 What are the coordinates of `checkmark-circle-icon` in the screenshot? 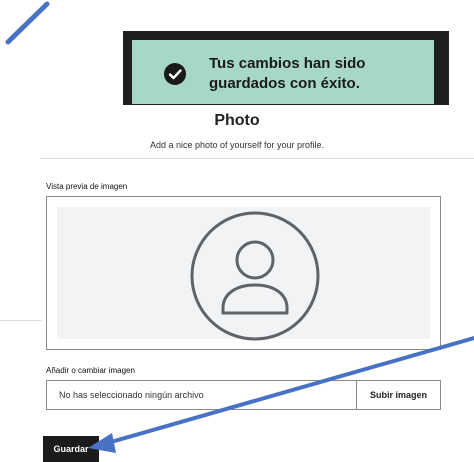 It's located at (175, 74).